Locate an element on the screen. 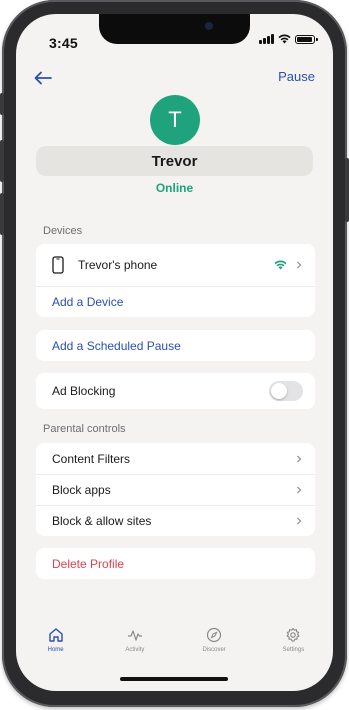  tab-settings-label: Settings is located at coordinates (293, 650).